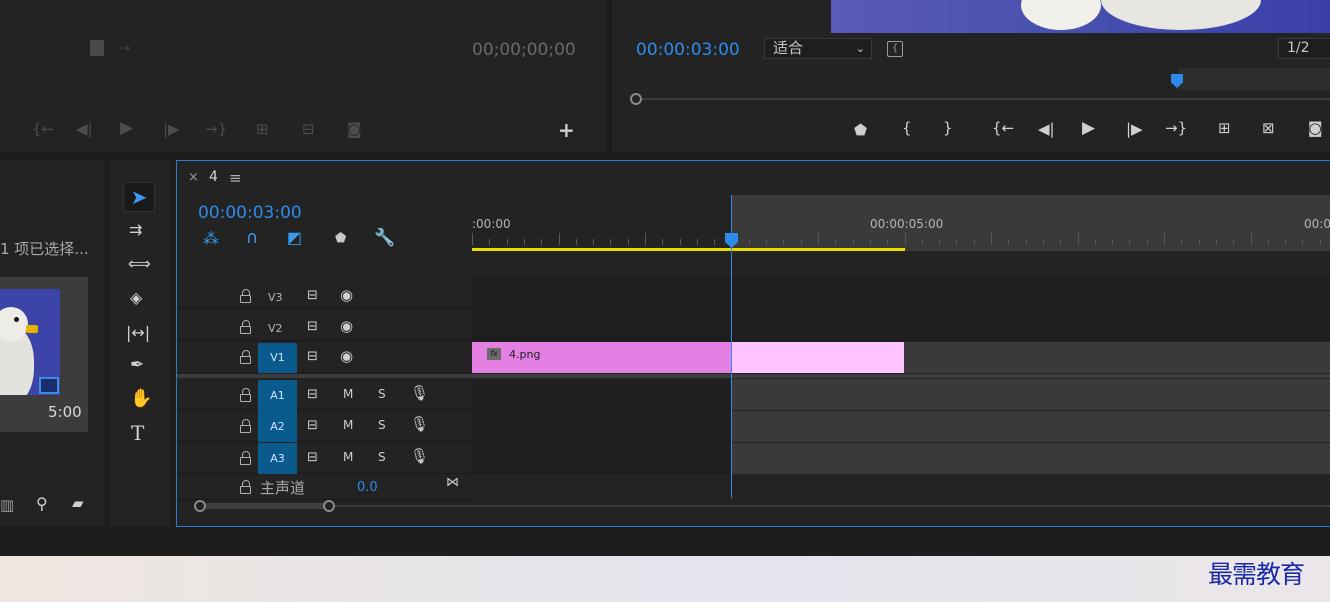  Describe the element at coordinates (901, 325) in the screenshot. I see `track-area-v2` at that location.